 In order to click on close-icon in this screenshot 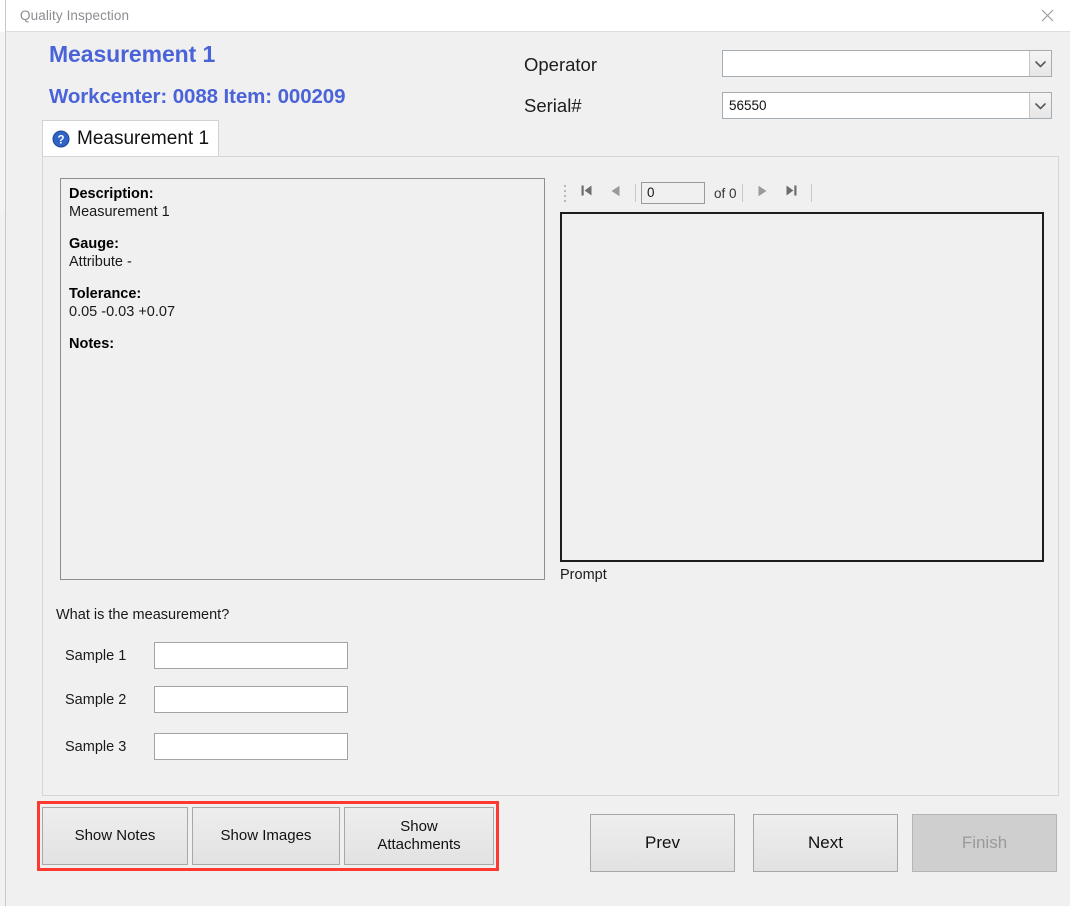, I will do `click(1047, 15)`.